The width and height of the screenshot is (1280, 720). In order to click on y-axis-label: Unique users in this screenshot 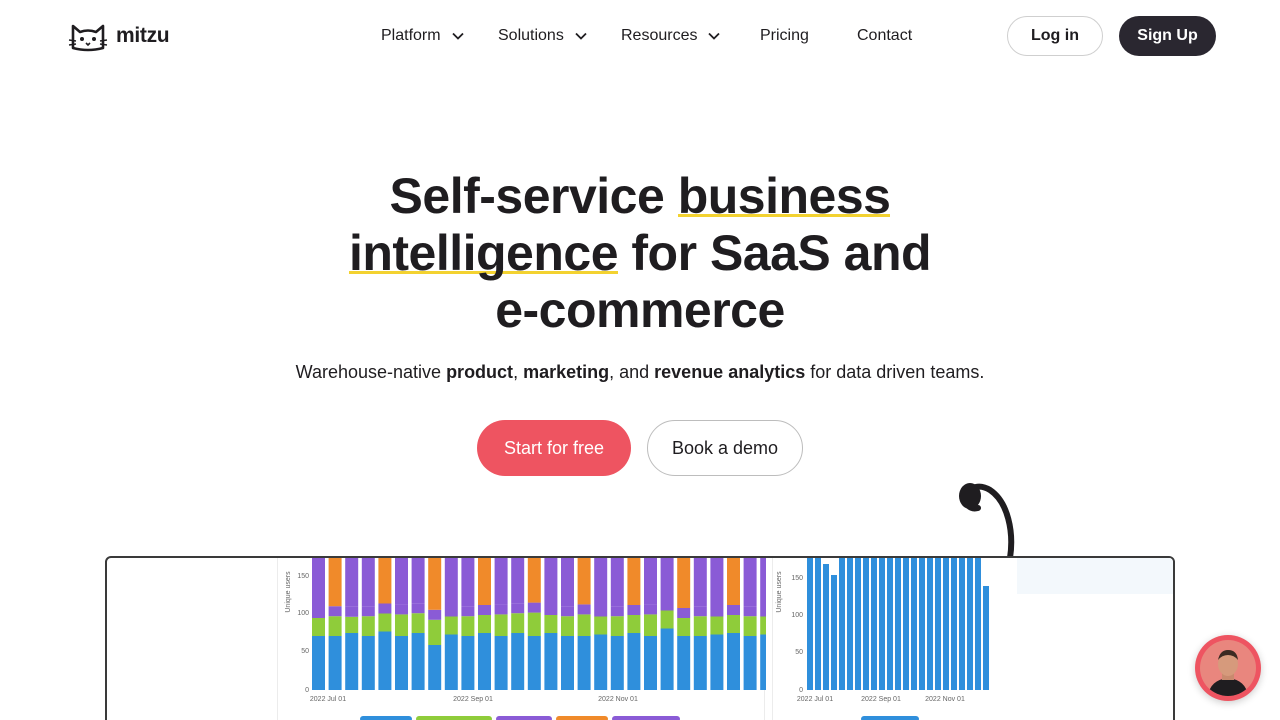, I will do `click(779, 592)`.